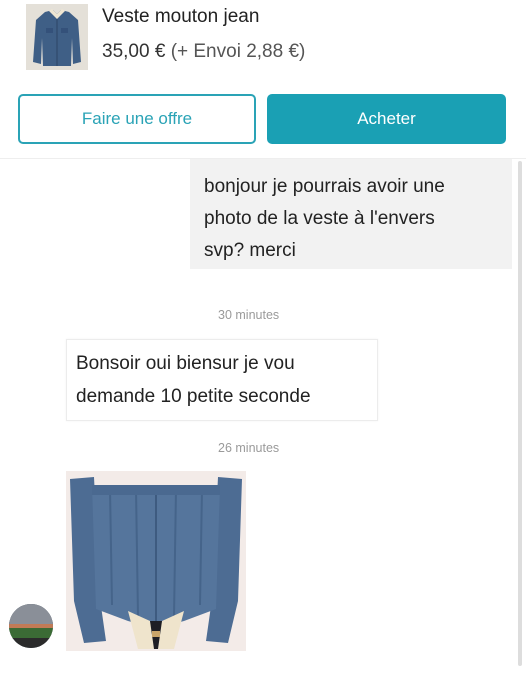  I want to click on photo-attachment, so click(156, 561).